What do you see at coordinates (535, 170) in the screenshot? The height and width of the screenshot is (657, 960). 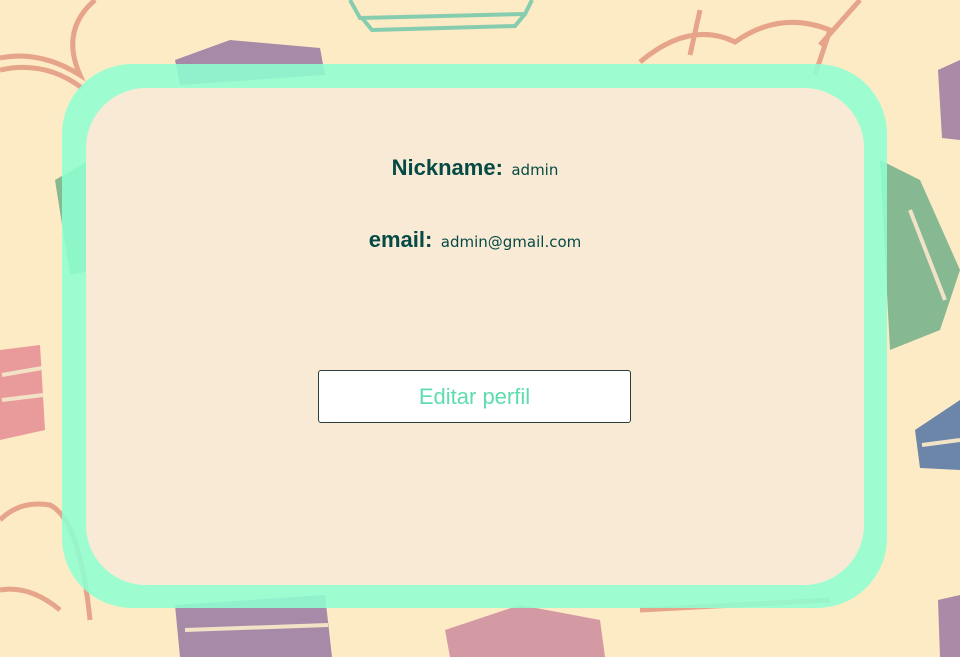 I see `nickname-value: admin` at bounding box center [535, 170].